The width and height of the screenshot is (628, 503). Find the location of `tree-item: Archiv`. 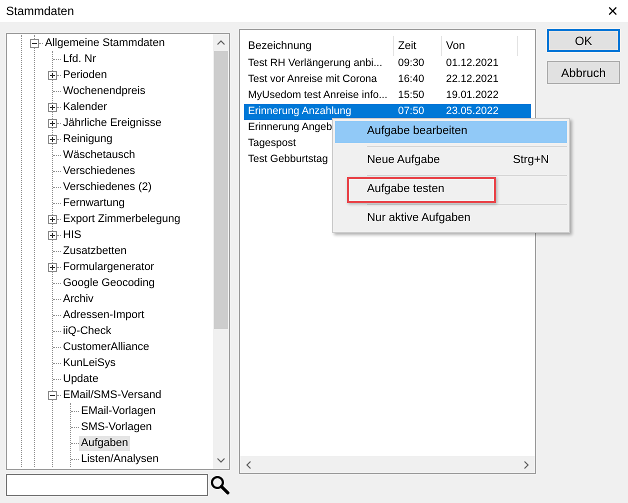

tree-item: Archiv is located at coordinates (78, 299).